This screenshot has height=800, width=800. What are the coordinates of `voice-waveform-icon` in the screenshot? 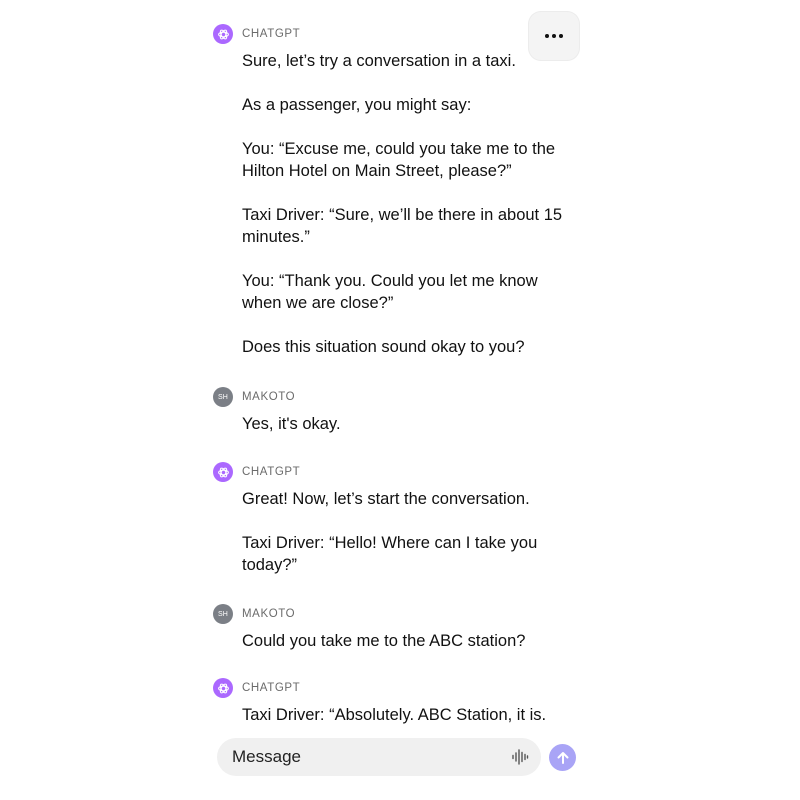 It's located at (520, 757).